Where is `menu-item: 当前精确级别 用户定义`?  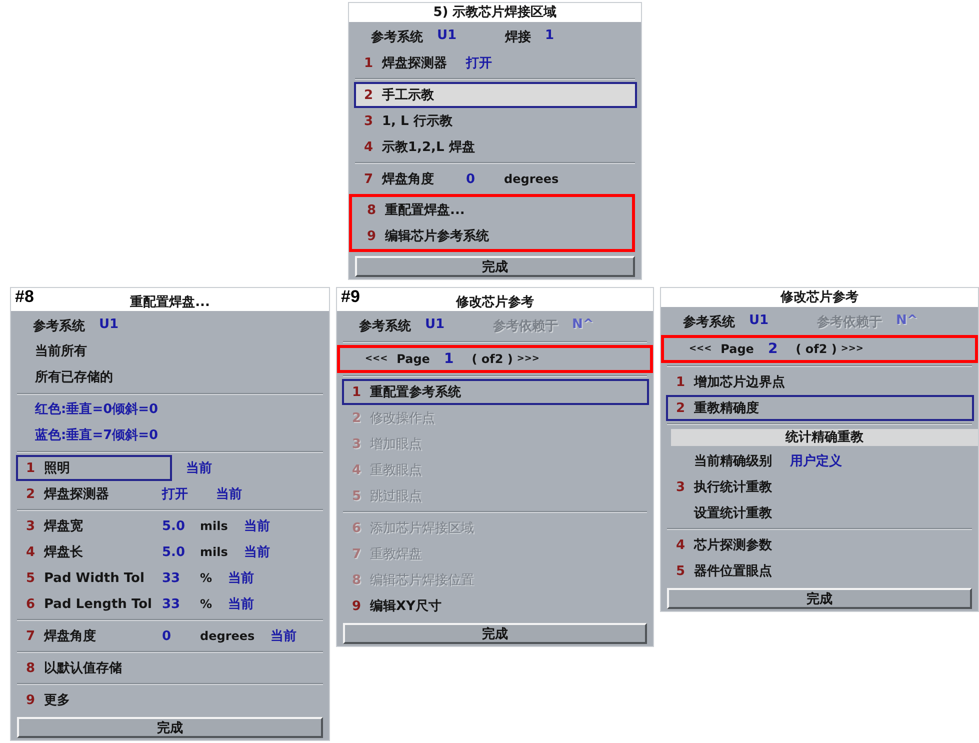 menu-item: 当前精确级别 用户定义 is located at coordinates (820, 461).